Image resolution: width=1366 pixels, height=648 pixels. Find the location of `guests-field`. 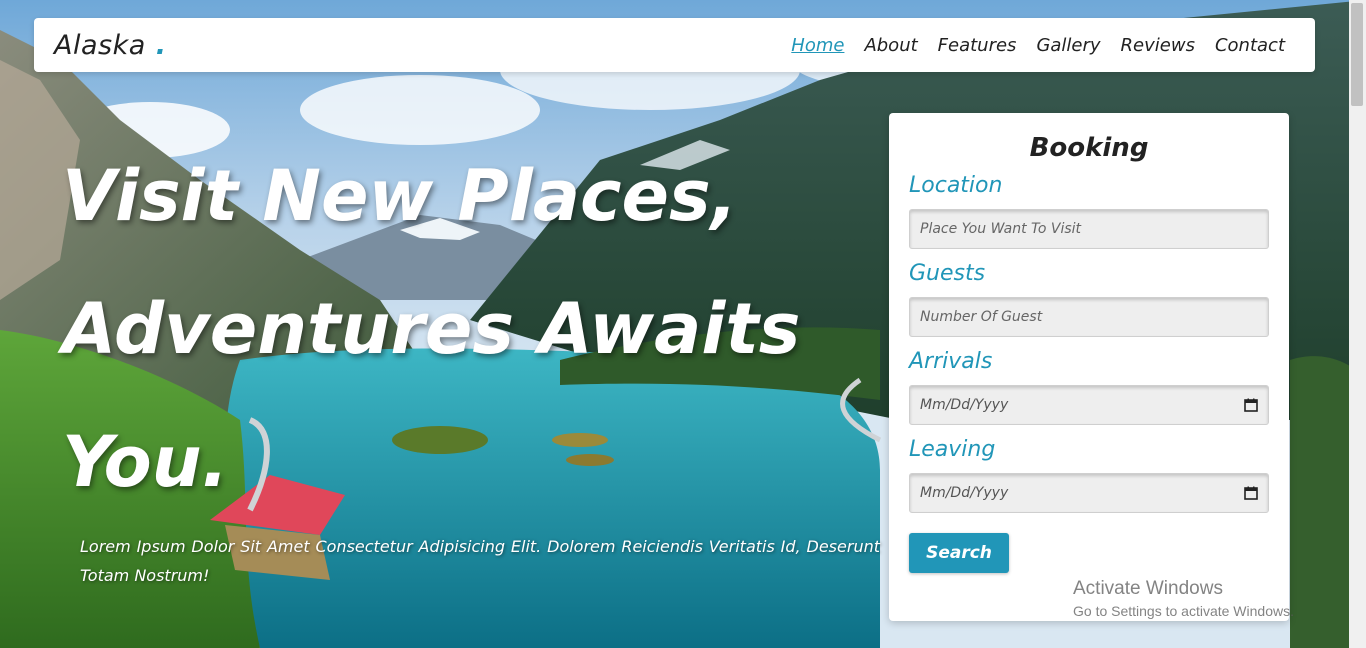

guests-field is located at coordinates (1089, 317).